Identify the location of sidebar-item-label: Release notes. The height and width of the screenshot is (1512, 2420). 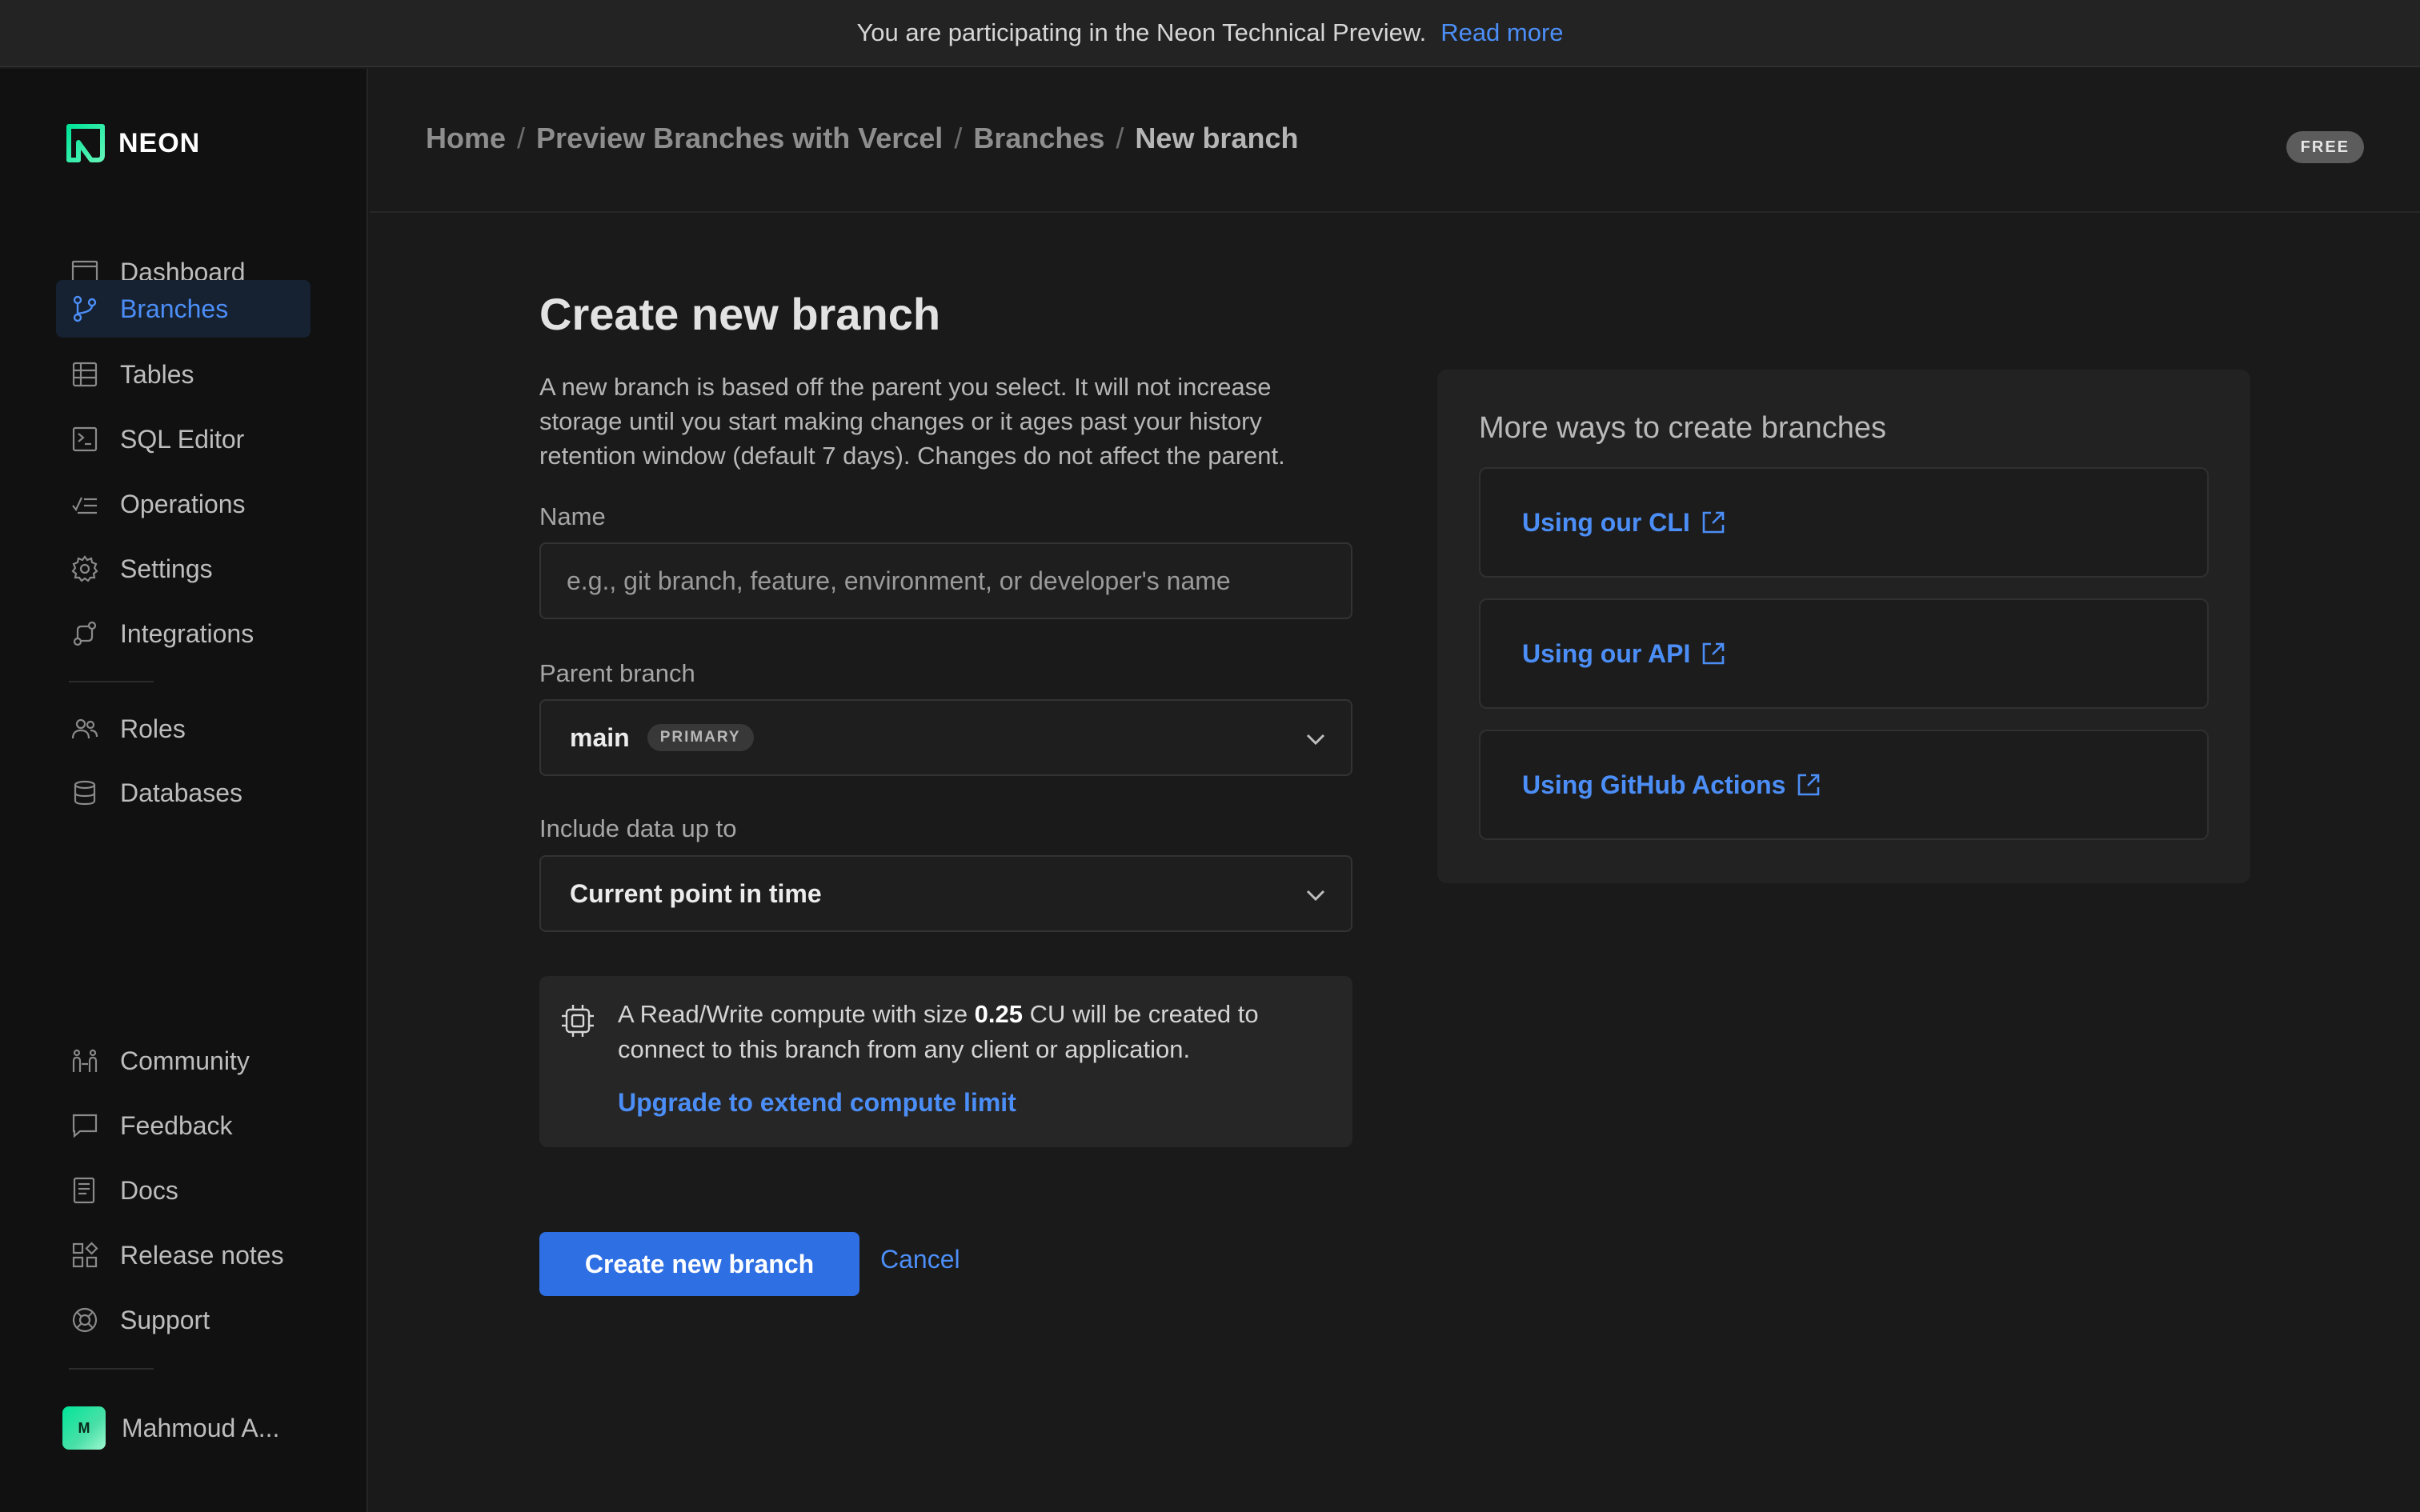
(202, 1255).